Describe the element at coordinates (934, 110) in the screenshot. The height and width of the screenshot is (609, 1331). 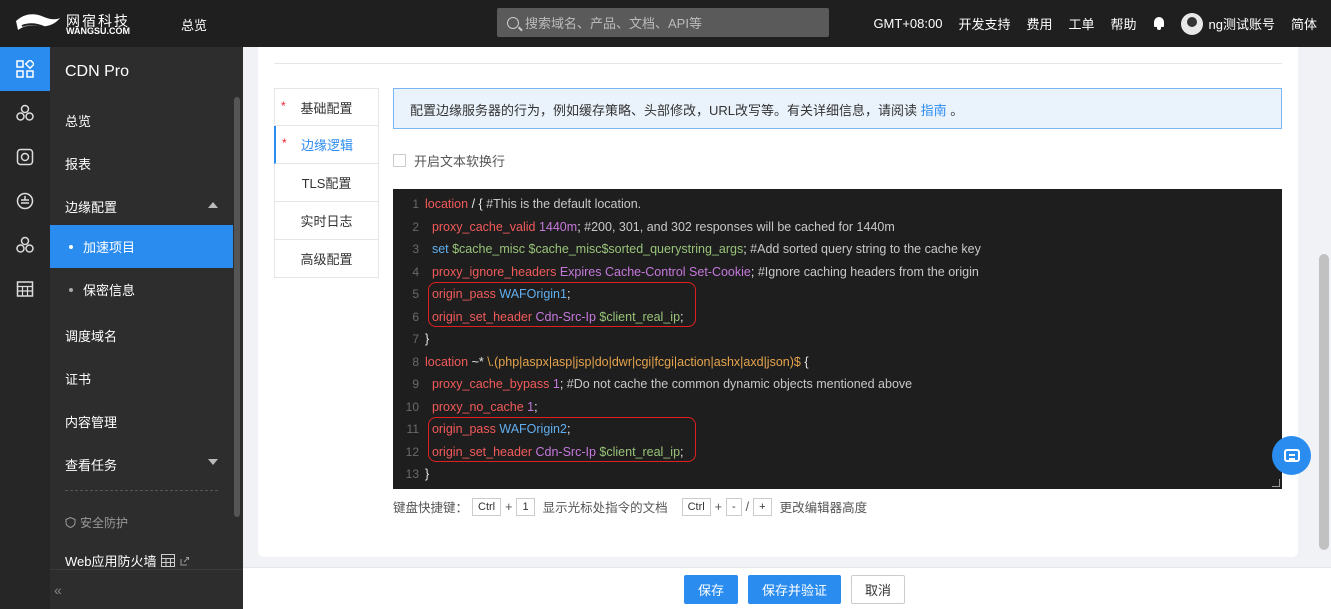
I see `guide-link: 指南` at that location.